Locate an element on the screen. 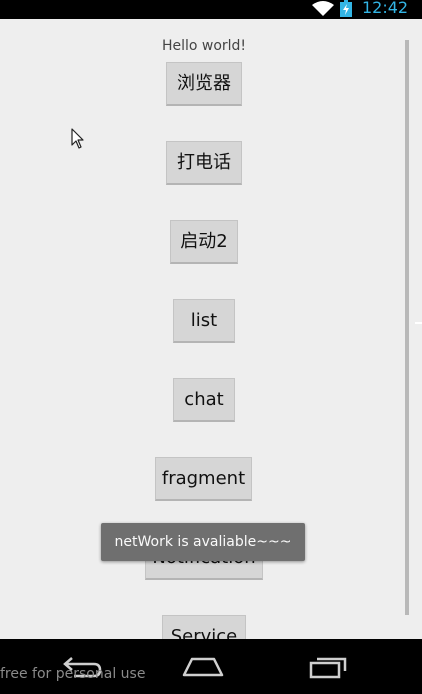 This screenshot has height=694, width=422. call-button: 打电话 is located at coordinates (204, 163).